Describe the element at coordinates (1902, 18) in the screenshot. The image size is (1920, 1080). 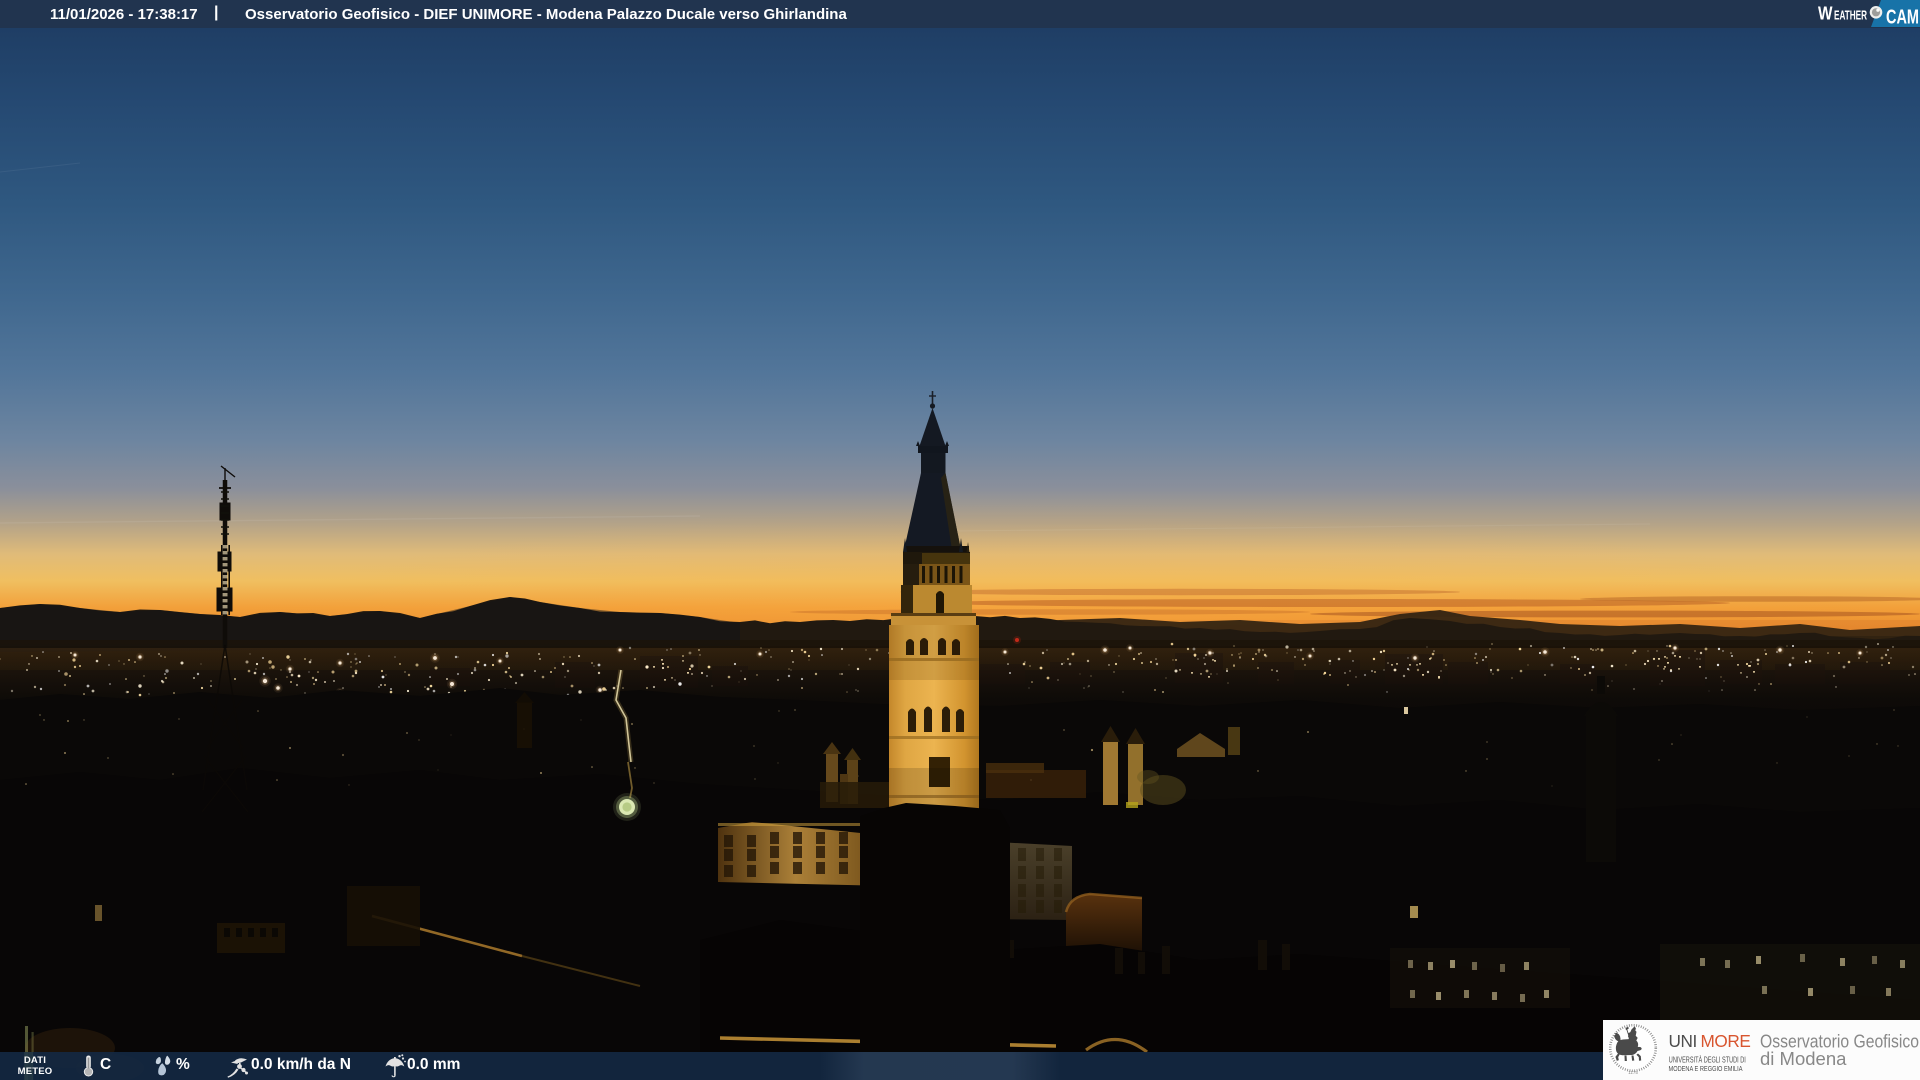
I see `svg-text: CAM` at that location.